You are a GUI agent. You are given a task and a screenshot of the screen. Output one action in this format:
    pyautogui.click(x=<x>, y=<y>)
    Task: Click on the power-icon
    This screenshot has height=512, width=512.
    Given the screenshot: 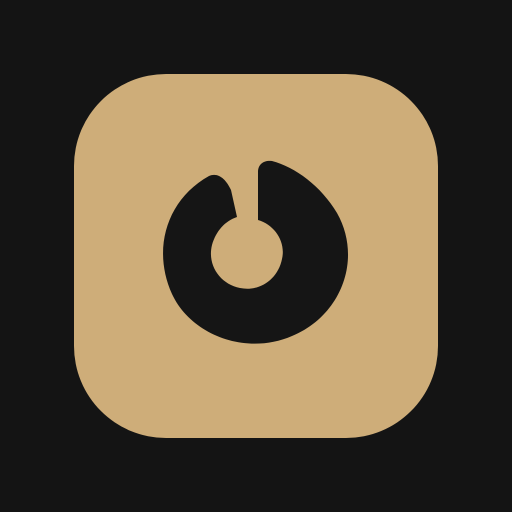 What is the action you would take?
    pyautogui.click(x=256, y=252)
    